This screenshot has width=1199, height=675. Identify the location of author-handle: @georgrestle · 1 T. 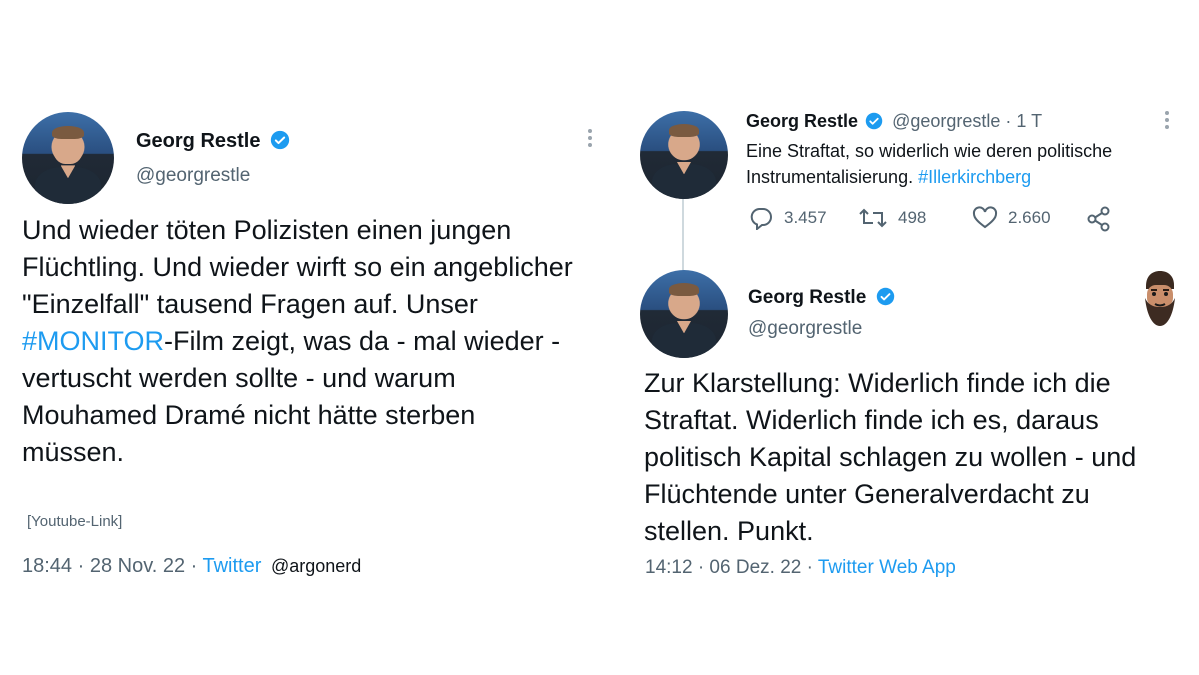
(967, 121).